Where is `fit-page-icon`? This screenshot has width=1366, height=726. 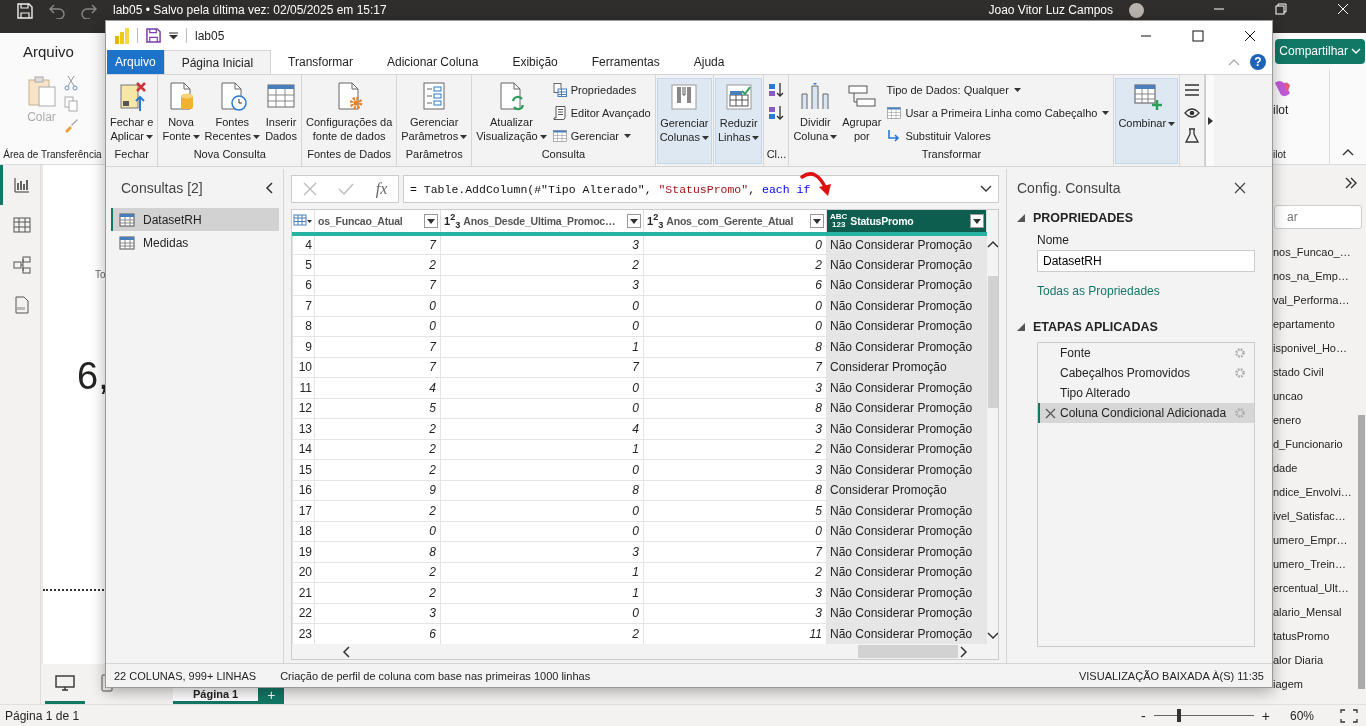
fit-page-icon is located at coordinates (1349, 715).